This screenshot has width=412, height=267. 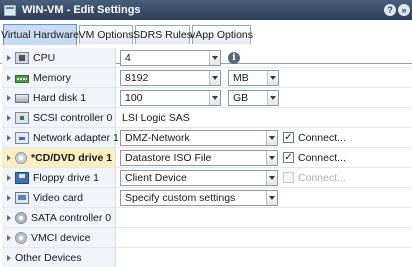 I want to click on hardware-row-hard-disk: Hard disk 1 100 GB, so click(x=207, y=98).